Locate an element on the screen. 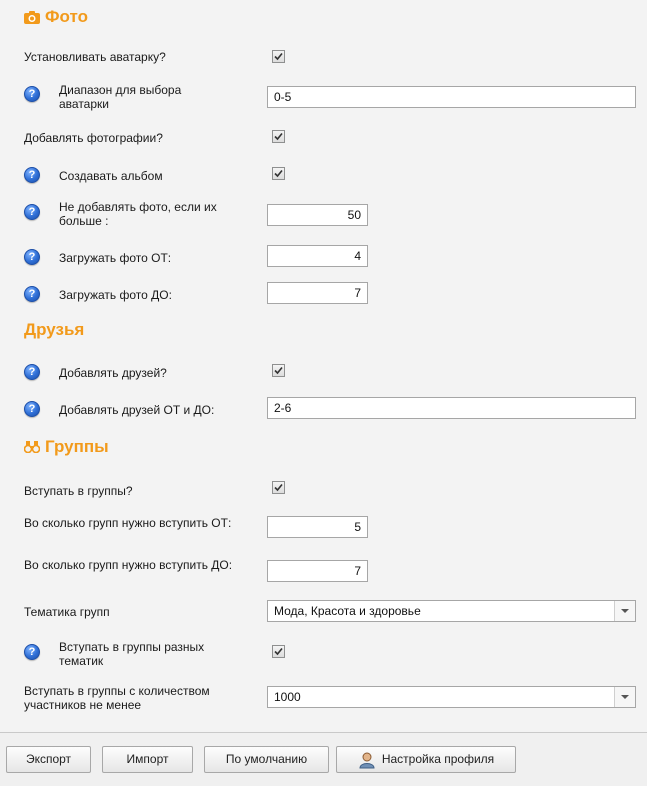  set-avatar-label: Установливать аватарку? is located at coordinates (95, 57).